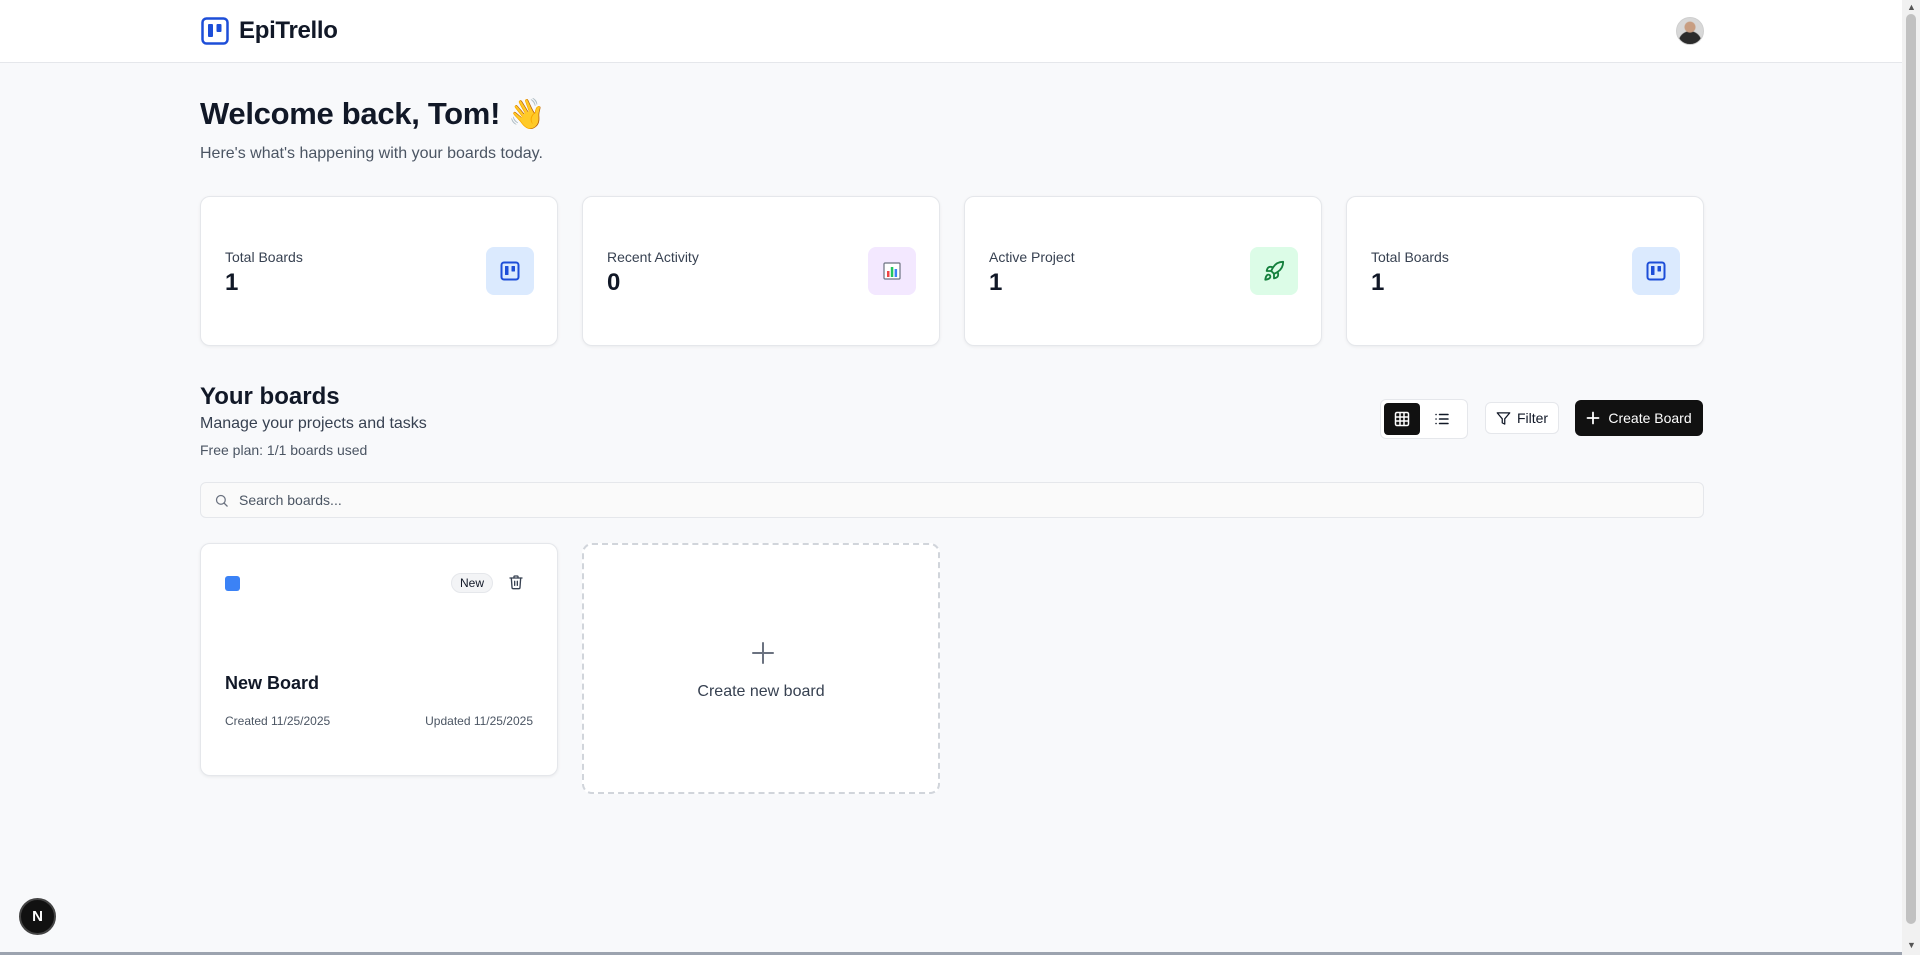  I want to click on stat-card-total-boards-2: Total Boards 1, so click(1525, 271).